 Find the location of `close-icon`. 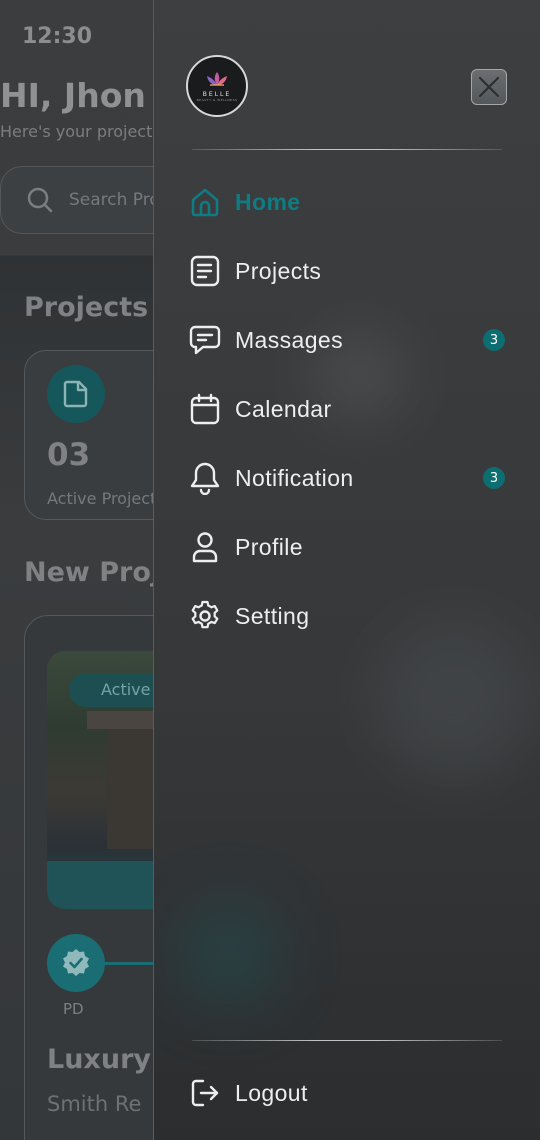

close-icon is located at coordinates (489, 87).